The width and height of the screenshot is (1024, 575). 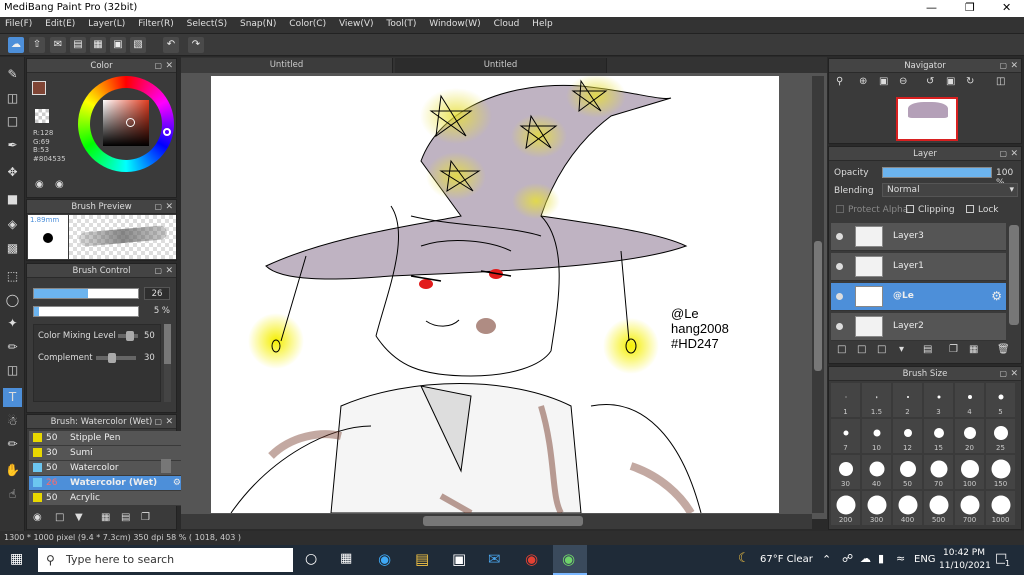 I want to click on brush-size-cell: 50, so click(x=907, y=472).